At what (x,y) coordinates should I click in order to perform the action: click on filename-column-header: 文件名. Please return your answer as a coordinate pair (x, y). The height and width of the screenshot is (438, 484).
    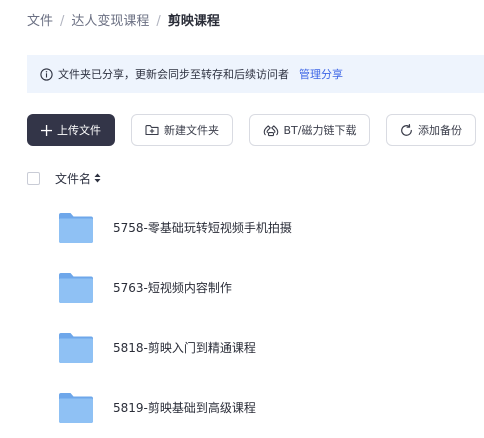
    Looking at the image, I should click on (78, 178).